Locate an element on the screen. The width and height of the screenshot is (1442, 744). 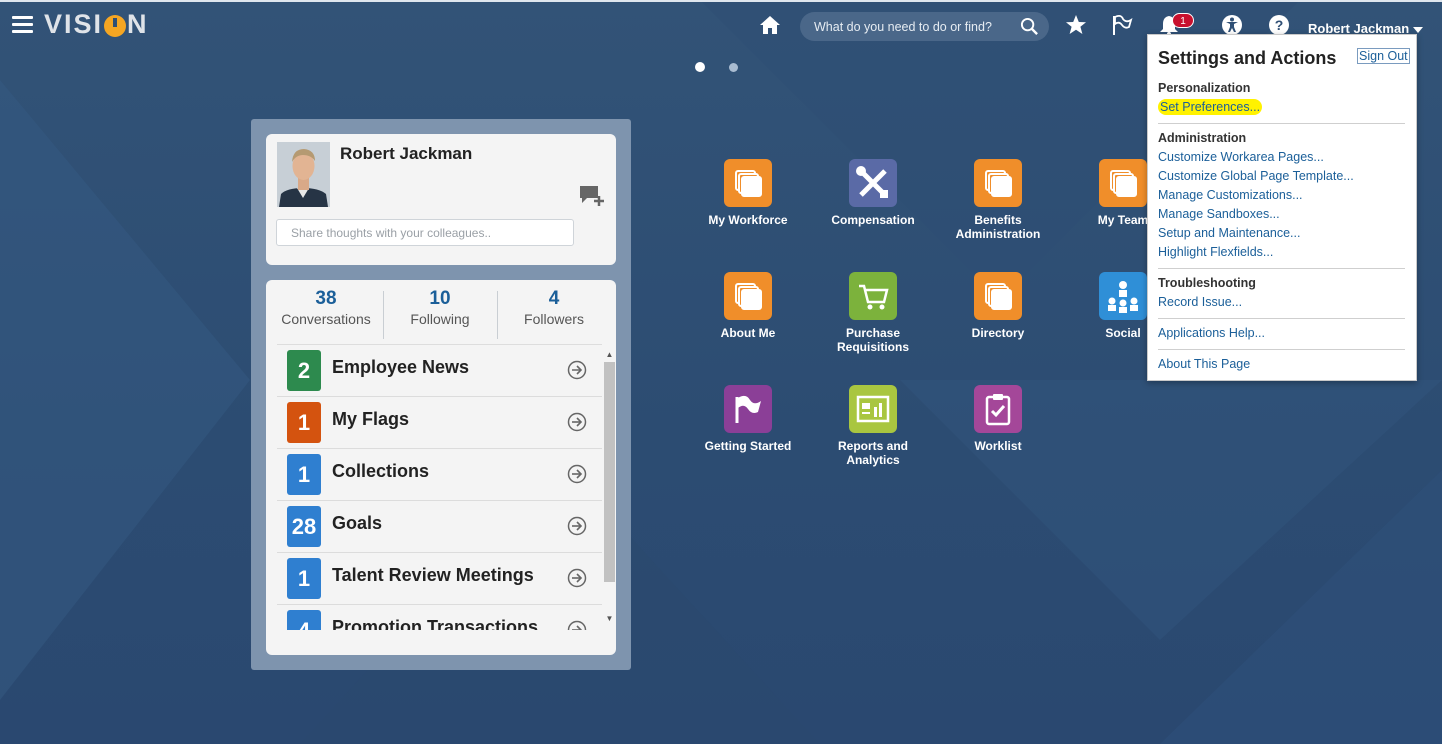
feed-row: 2 Employee News is located at coordinates (439, 371).